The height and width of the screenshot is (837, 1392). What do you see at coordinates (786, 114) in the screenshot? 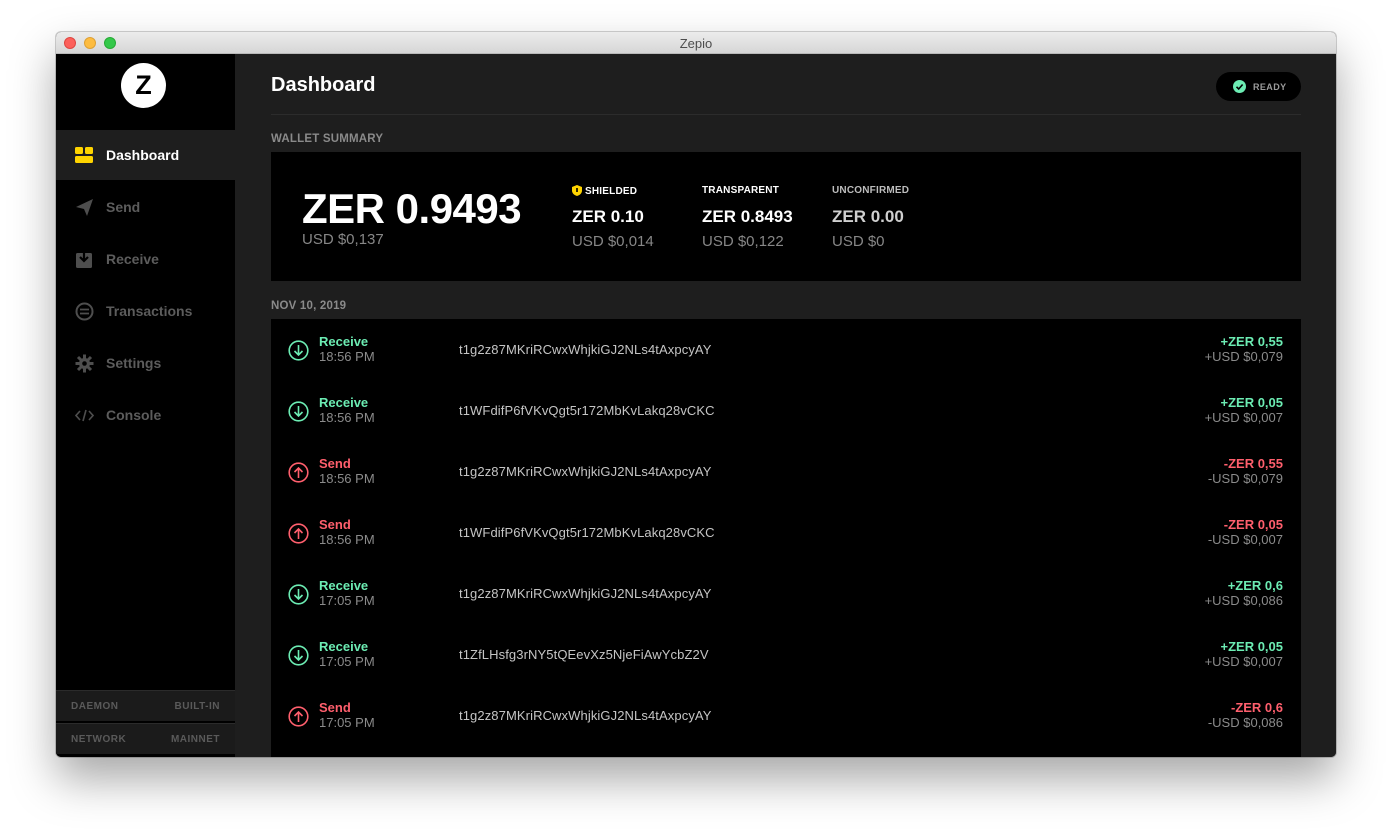
I see `header-divider` at bounding box center [786, 114].